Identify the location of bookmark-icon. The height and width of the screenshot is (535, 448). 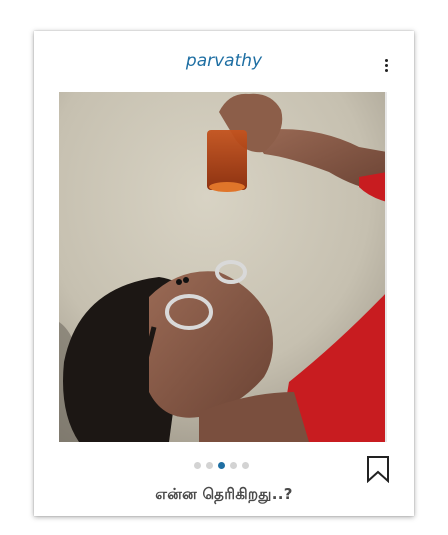
(378, 469).